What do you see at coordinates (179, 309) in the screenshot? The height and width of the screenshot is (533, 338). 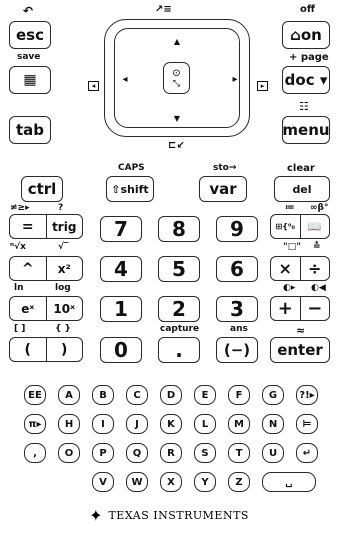 I see `digit-2-key: 2` at bounding box center [179, 309].